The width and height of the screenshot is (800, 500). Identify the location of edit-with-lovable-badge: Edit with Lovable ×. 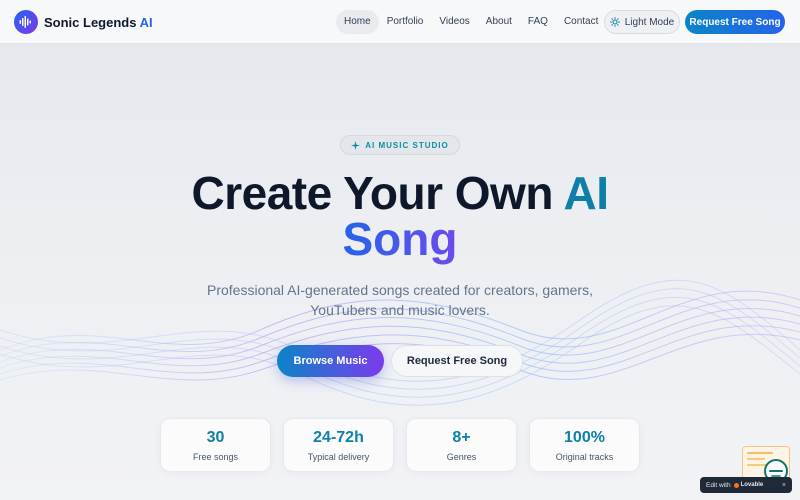
(746, 485).